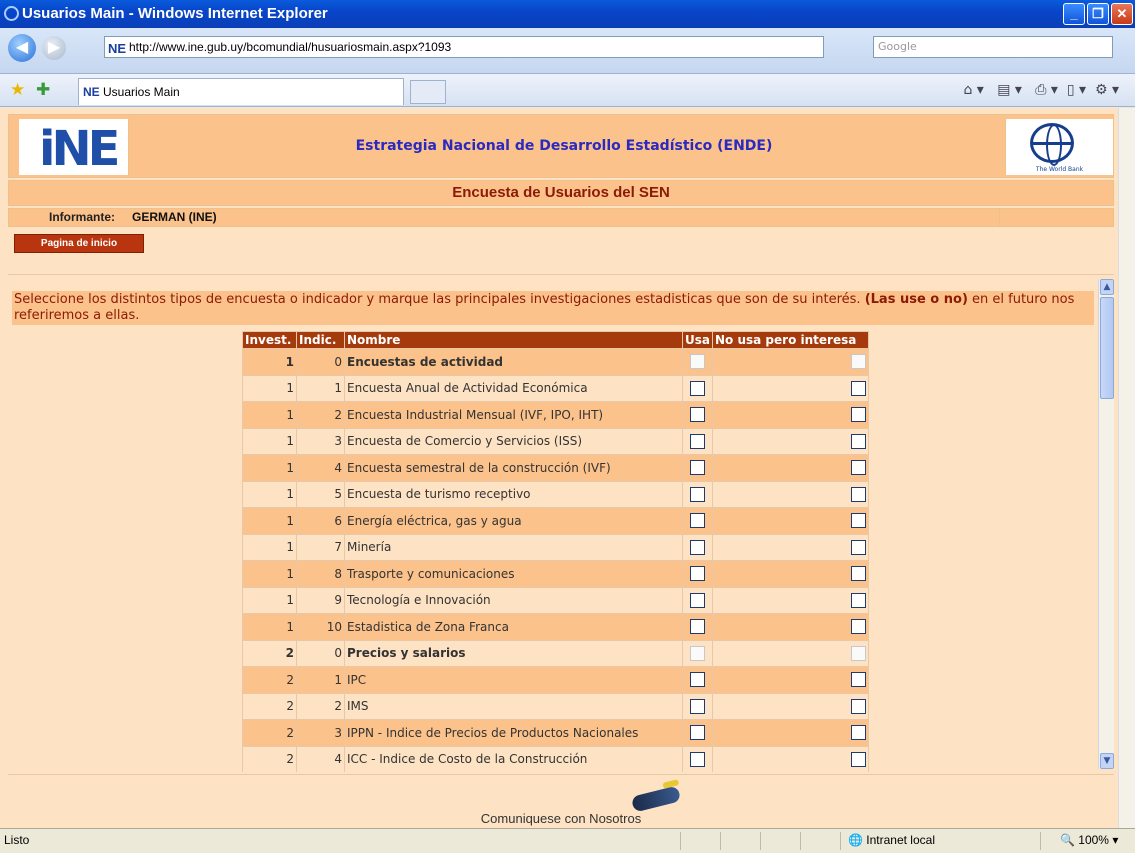 The image size is (1135, 853). Describe the element at coordinates (17, 90) in the screenshot. I see `favorites-star-icon: ★` at that location.